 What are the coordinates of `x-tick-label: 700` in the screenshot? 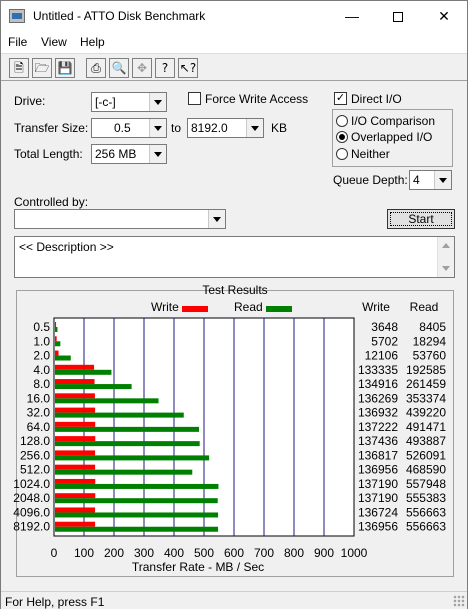 It's located at (264, 553).